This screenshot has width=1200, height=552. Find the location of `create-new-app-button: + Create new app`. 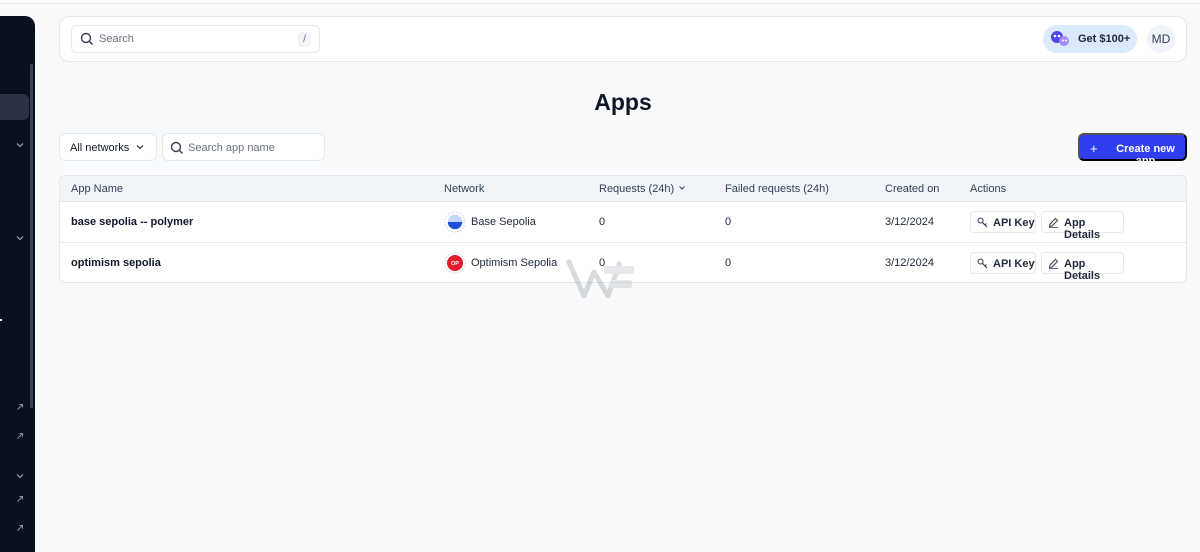

create-new-app-button: + Create new app is located at coordinates (1132, 150).